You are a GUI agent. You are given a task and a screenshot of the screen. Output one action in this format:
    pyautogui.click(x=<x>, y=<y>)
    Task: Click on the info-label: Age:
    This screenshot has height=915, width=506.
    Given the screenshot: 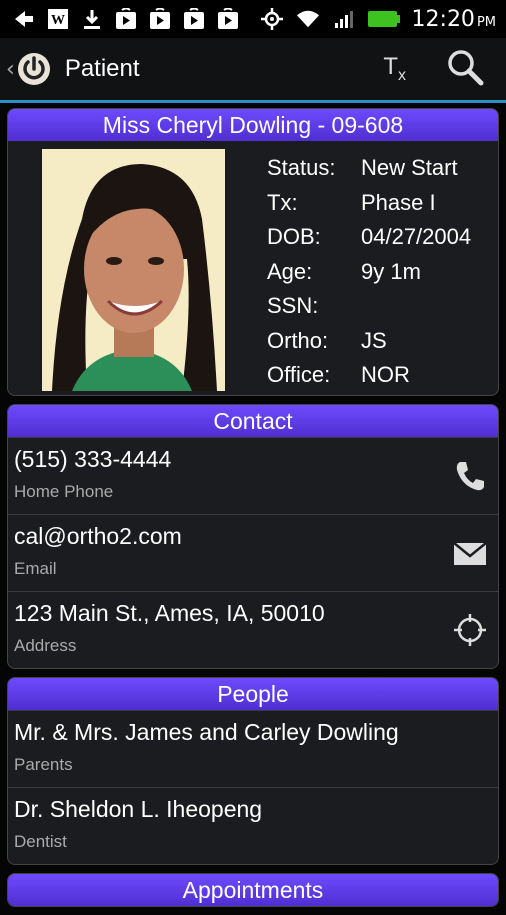 What is the action you would take?
    pyautogui.click(x=290, y=271)
    